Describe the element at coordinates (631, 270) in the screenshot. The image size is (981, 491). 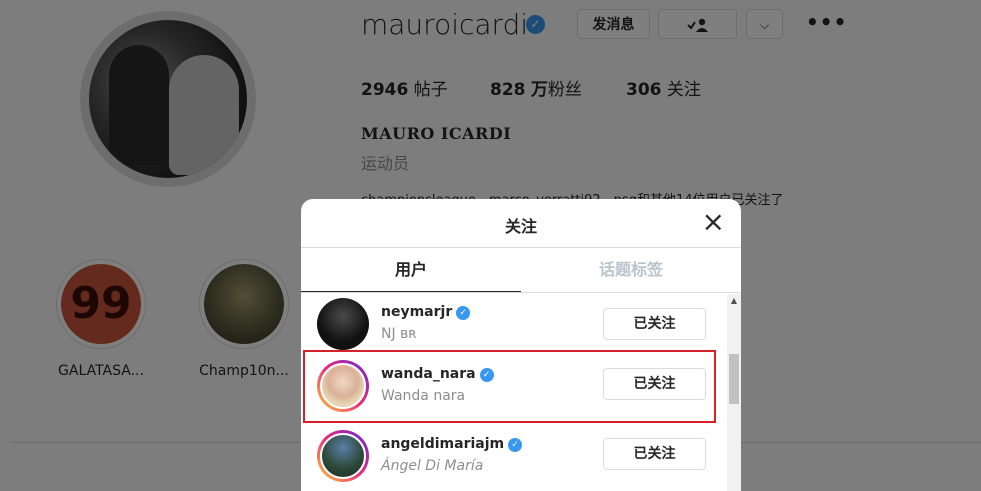
I see `tab-hashtags: 话题标签` at that location.